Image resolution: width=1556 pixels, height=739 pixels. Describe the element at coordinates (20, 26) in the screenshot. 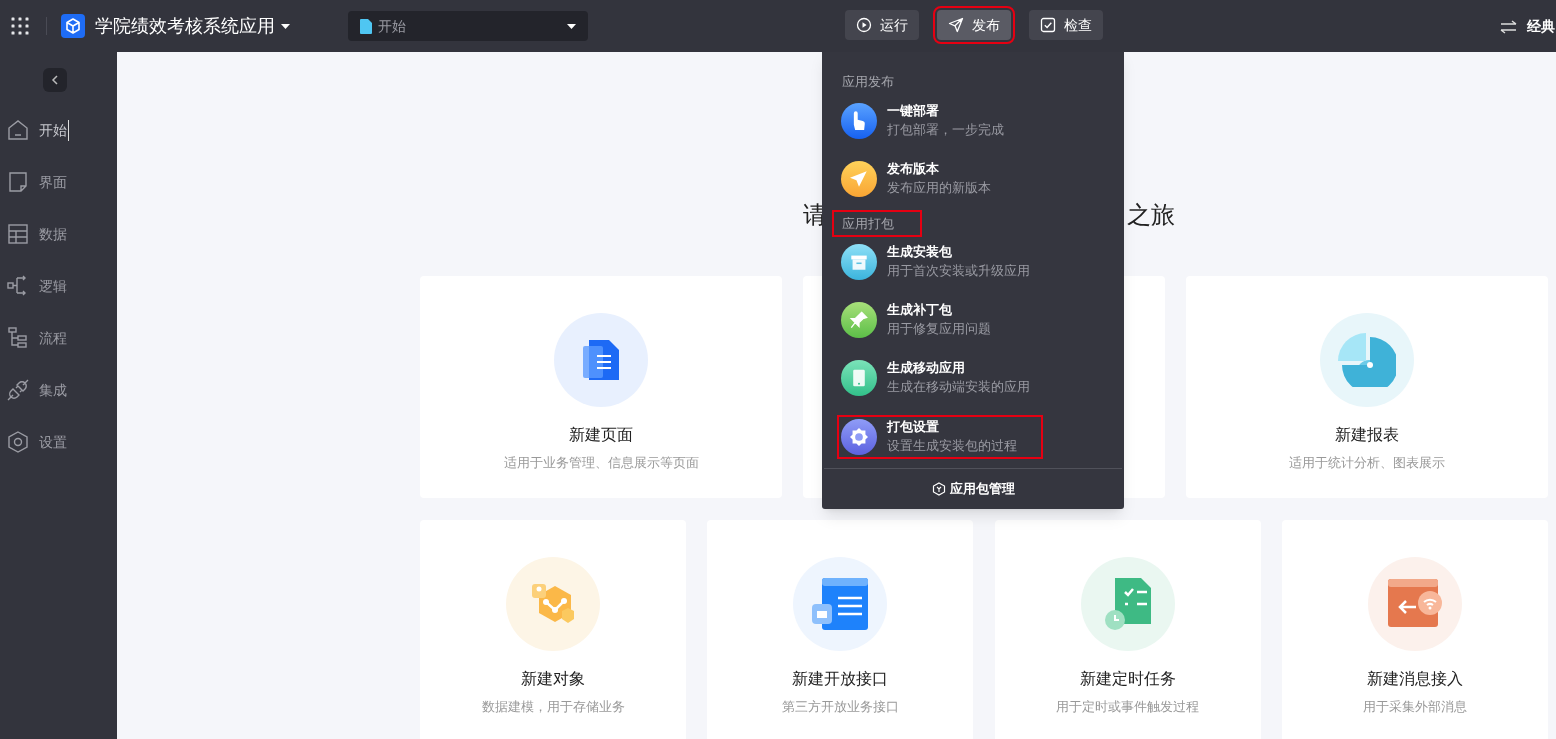

I see `apps-grid-icon` at that location.